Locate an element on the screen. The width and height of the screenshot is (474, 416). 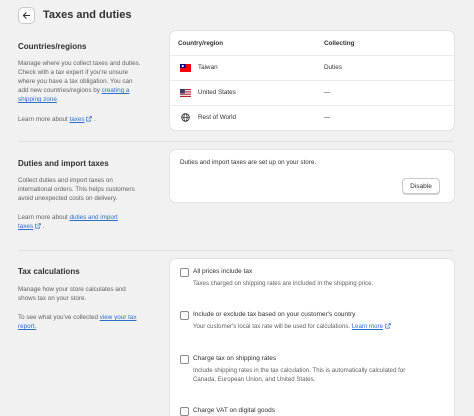
shipping-zone-link: shipping zone is located at coordinates (37, 99).